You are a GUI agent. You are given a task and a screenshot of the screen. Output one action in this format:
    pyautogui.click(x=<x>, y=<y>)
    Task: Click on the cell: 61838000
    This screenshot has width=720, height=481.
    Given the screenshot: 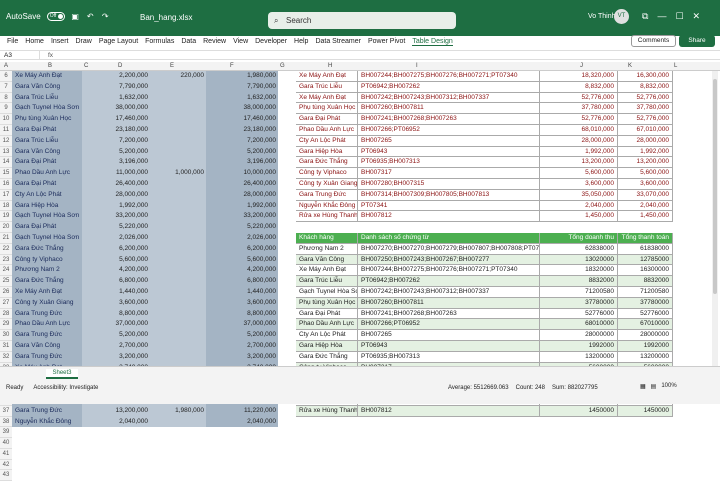 What is the action you would take?
    pyautogui.click(x=645, y=249)
    